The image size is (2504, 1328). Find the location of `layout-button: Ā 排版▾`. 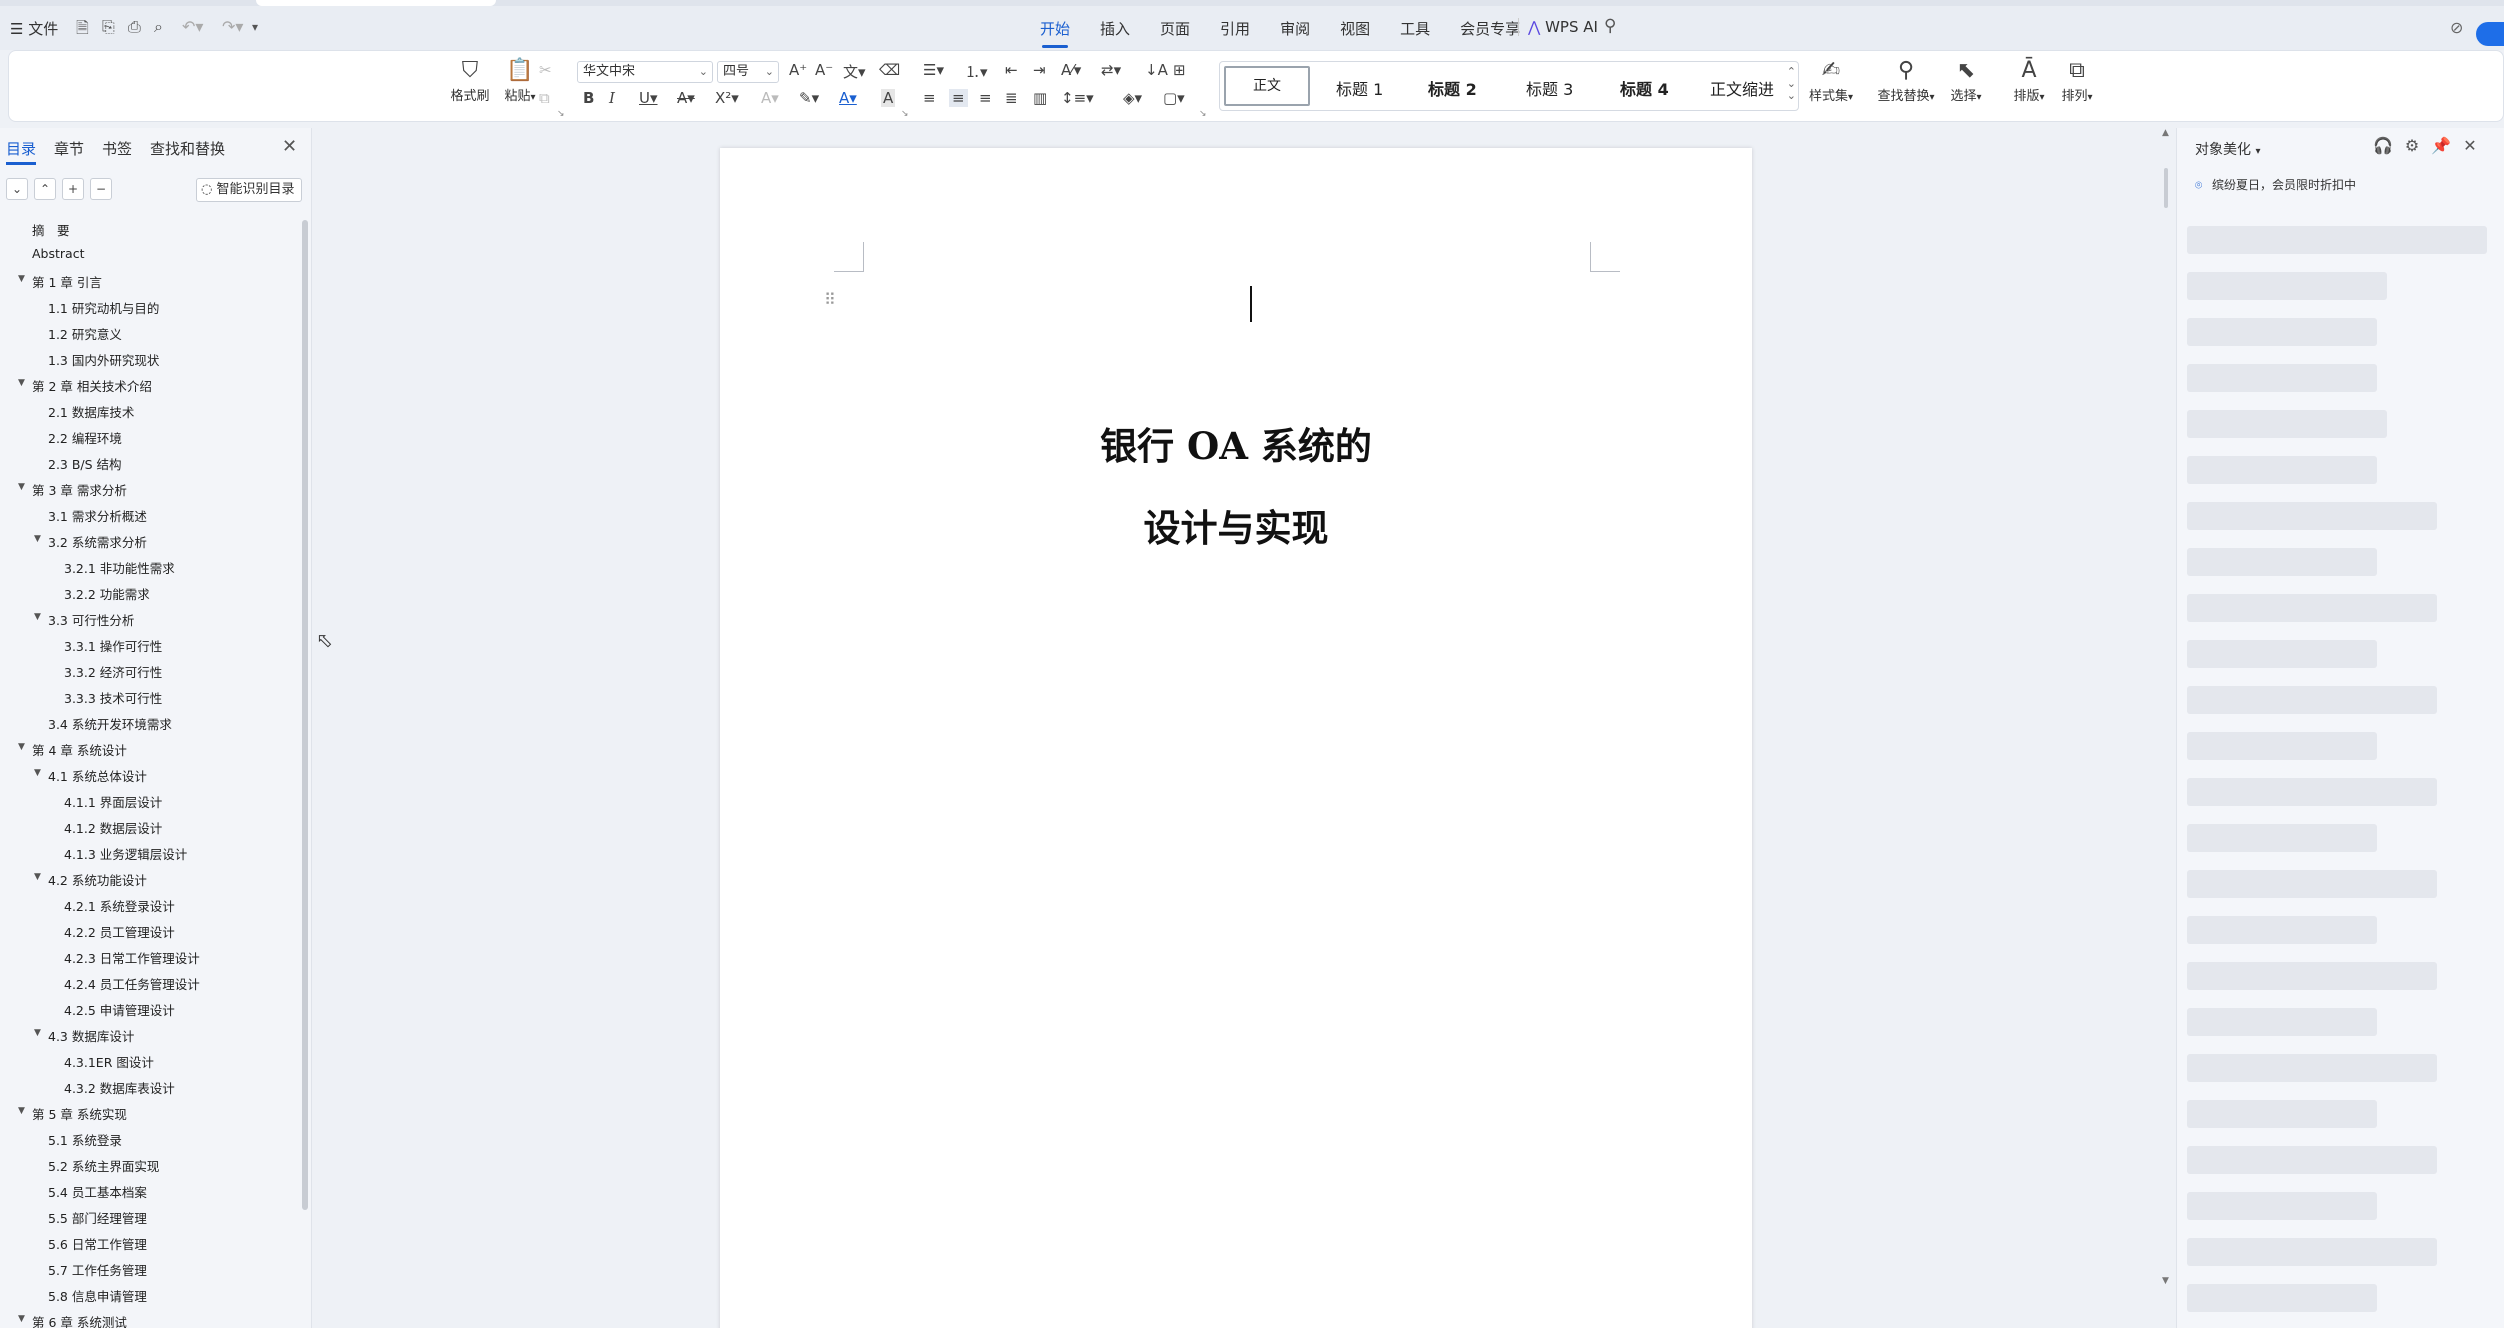

layout-button: Ā 排版▾ is located at coordinates (2029, 80).